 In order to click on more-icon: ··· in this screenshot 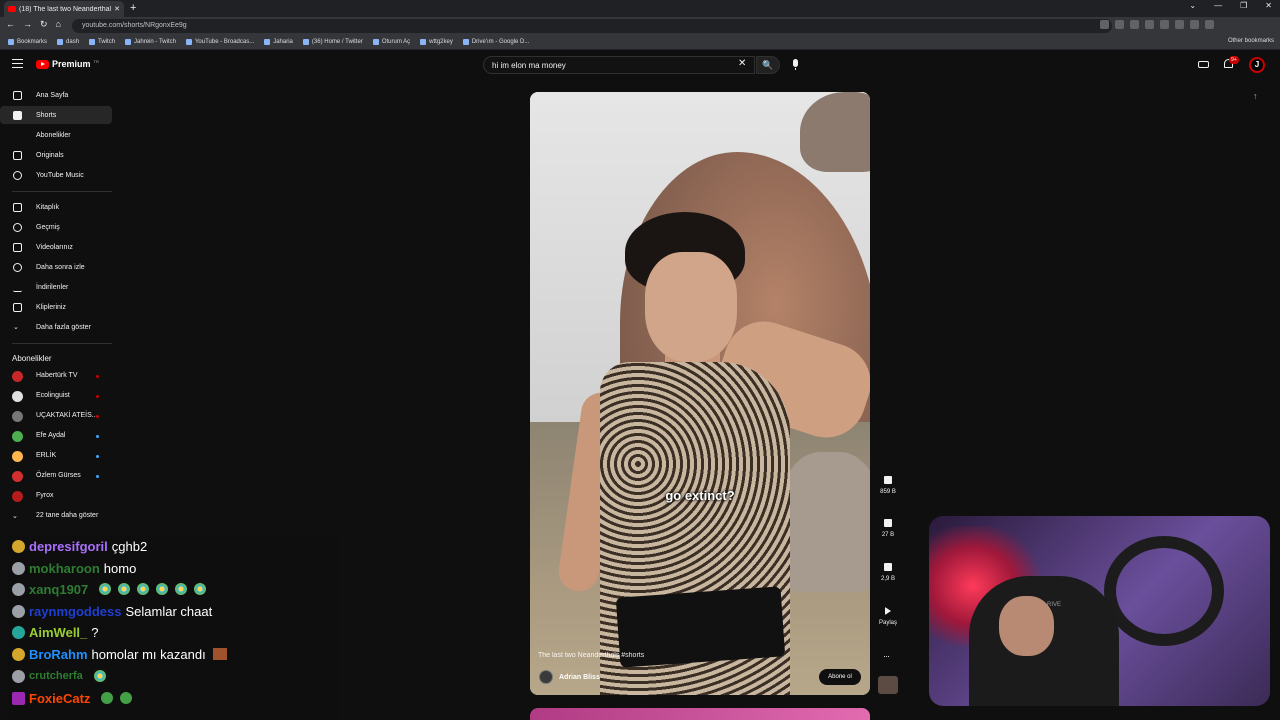, I will do `click(886, 656)`.